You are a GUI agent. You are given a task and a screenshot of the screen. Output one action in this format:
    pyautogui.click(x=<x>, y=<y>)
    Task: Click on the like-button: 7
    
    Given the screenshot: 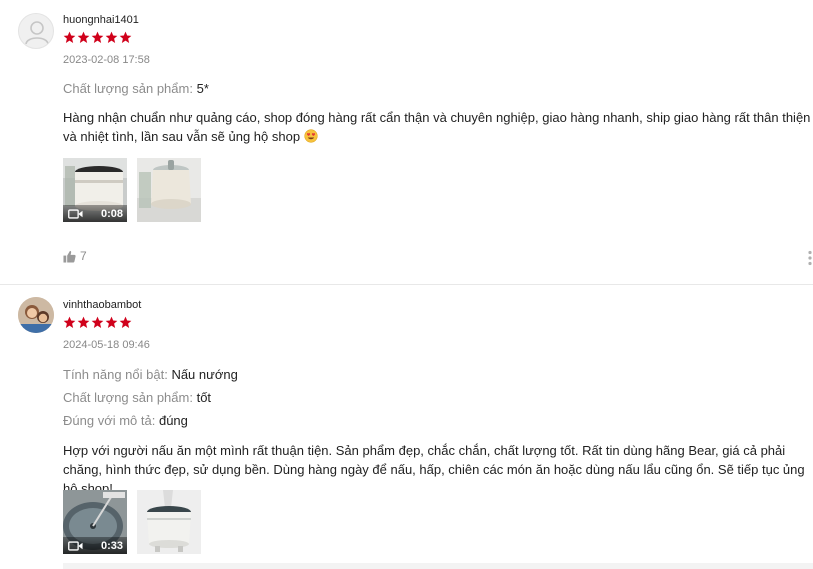 What is the action you would take?
    pyautogui.click(x=75, y=256)
    